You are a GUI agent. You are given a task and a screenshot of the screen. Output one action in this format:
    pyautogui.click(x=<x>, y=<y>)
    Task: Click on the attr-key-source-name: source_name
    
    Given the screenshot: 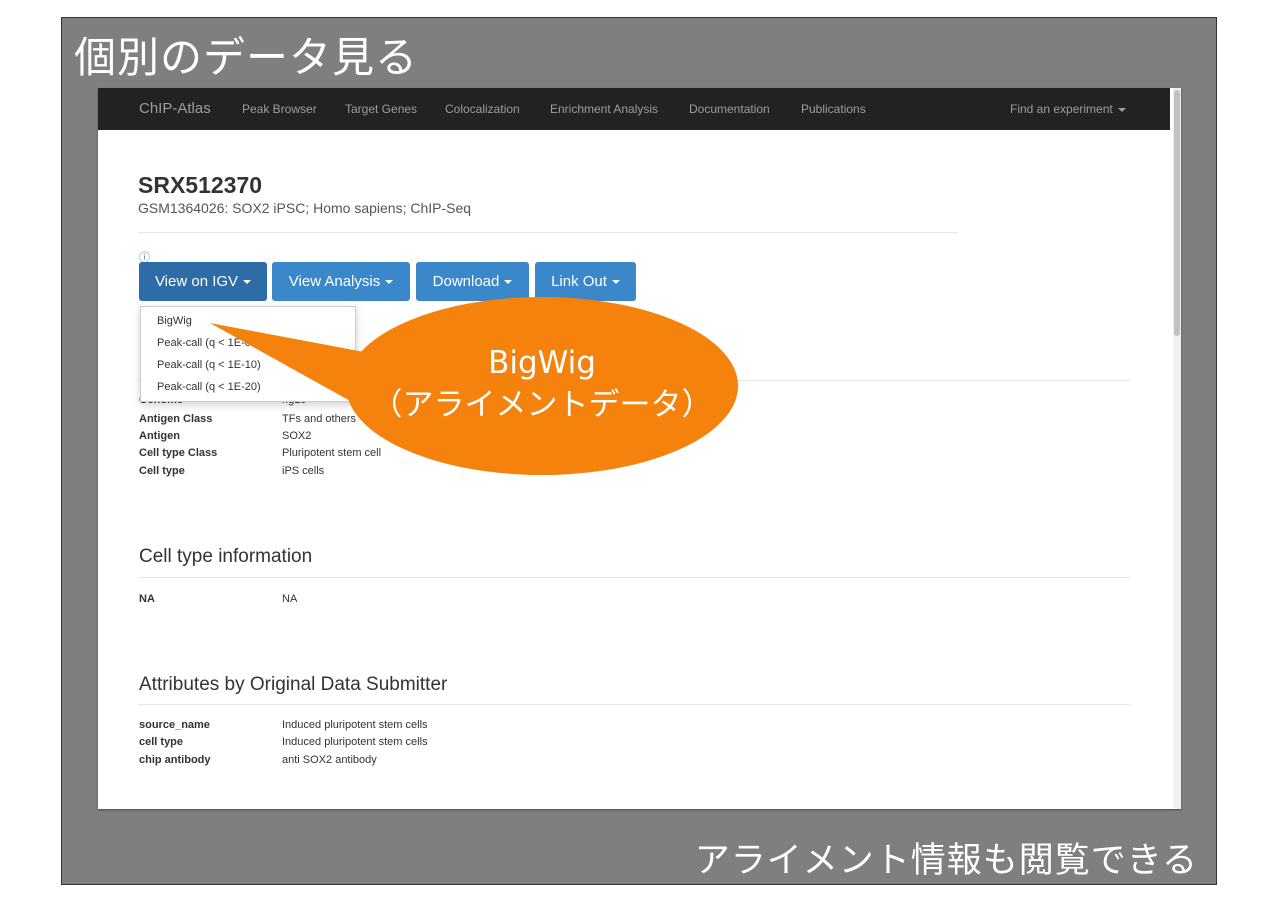 What is the action you would take?
    pyautogui.click(x=174, y=725)
    